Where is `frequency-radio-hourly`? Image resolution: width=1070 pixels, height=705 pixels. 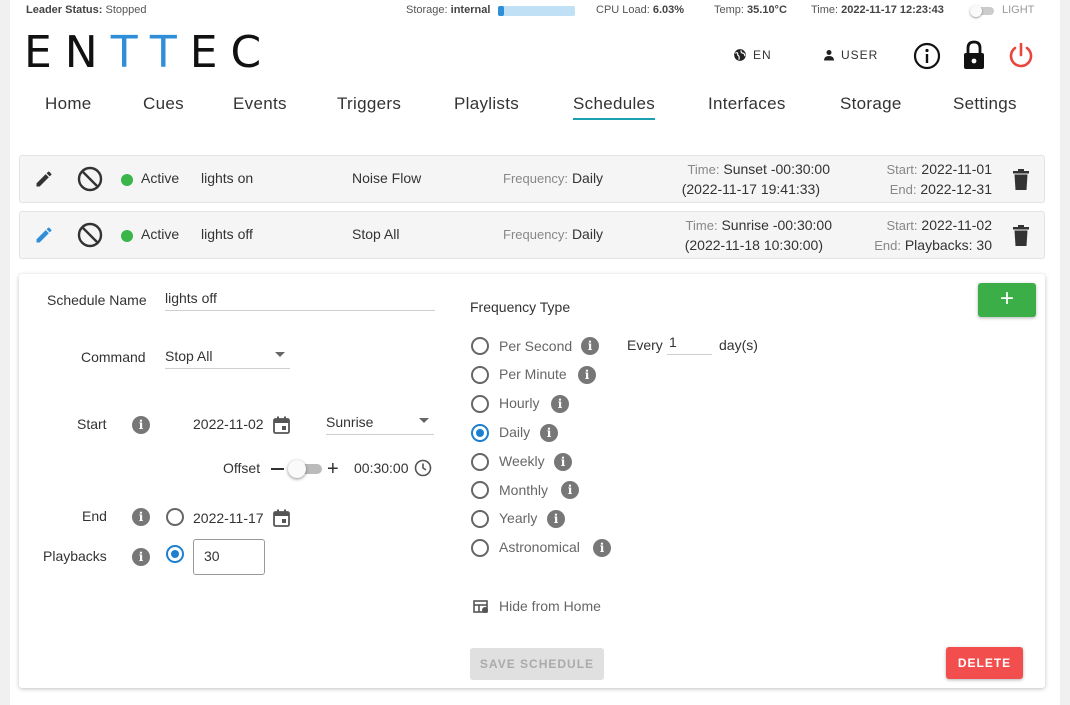 frequency-radio-hourly is located at coordinates (480, 404).